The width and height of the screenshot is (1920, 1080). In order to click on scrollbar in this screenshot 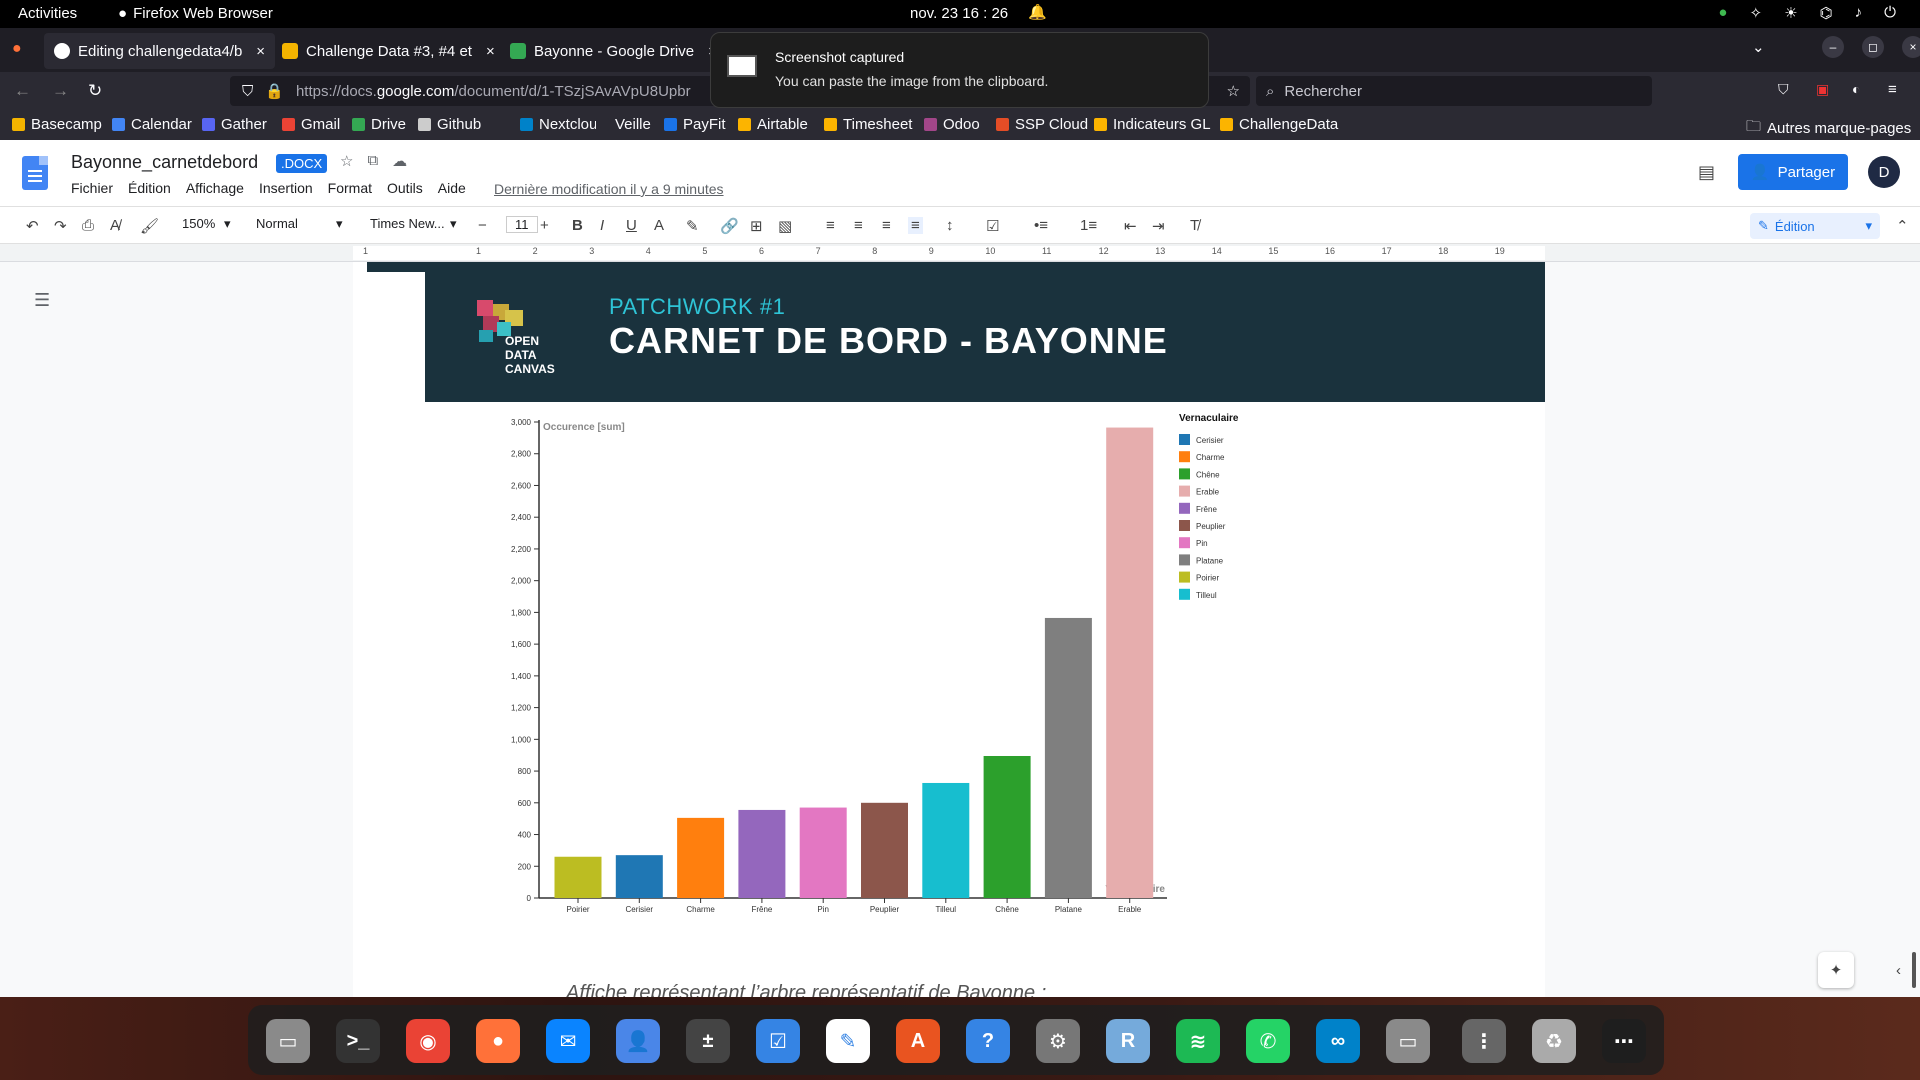, I will do `click(1914, 970)`.